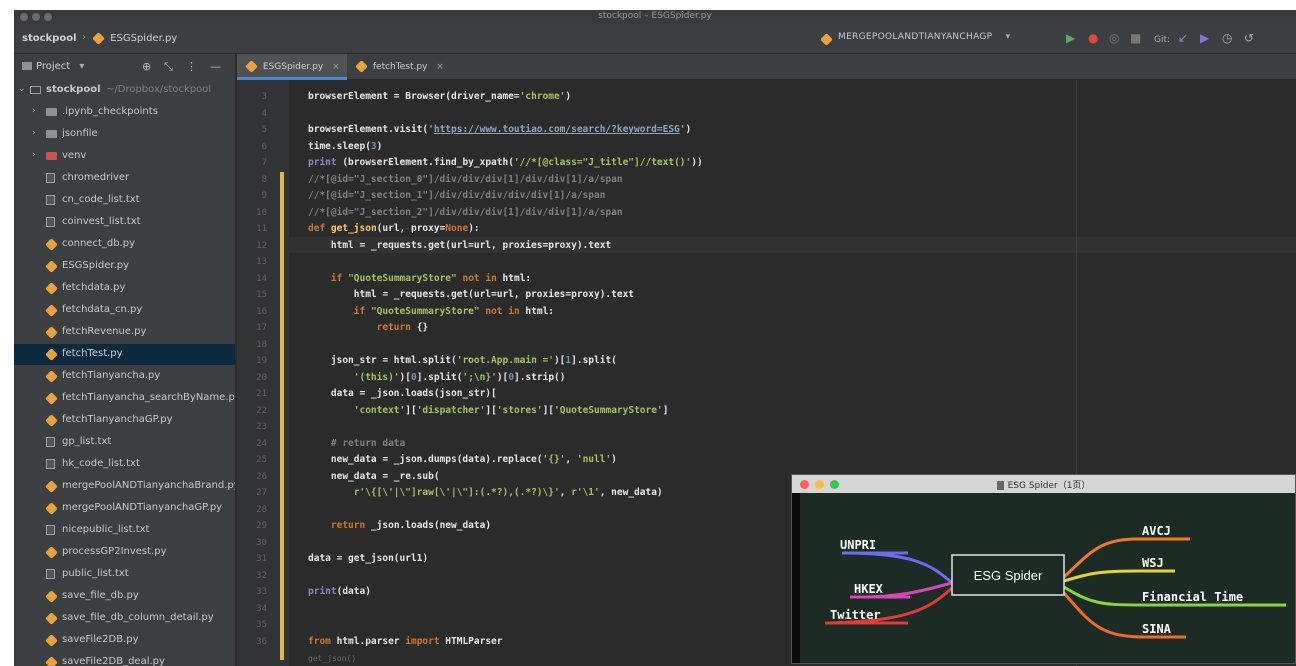 This screenshot has height=666, width=1296. I want to click on run-configuration-select: MERGEPOOLANDTIANYANCHAGP ▾, so click(924, 37).